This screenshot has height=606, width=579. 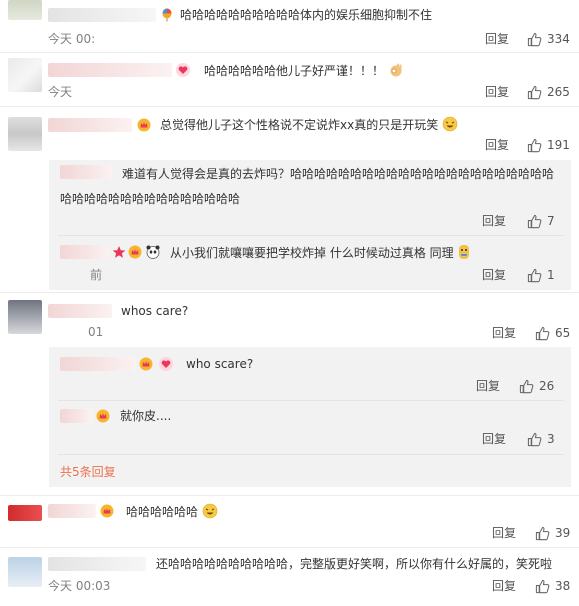 I want to click on like-button: 3, so click(x=541, y=439).